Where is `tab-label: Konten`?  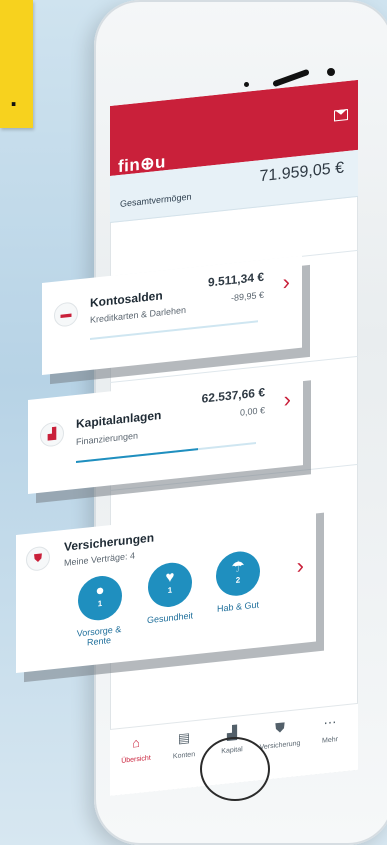
tab-label: Konten is located at coordinates (184, 756).